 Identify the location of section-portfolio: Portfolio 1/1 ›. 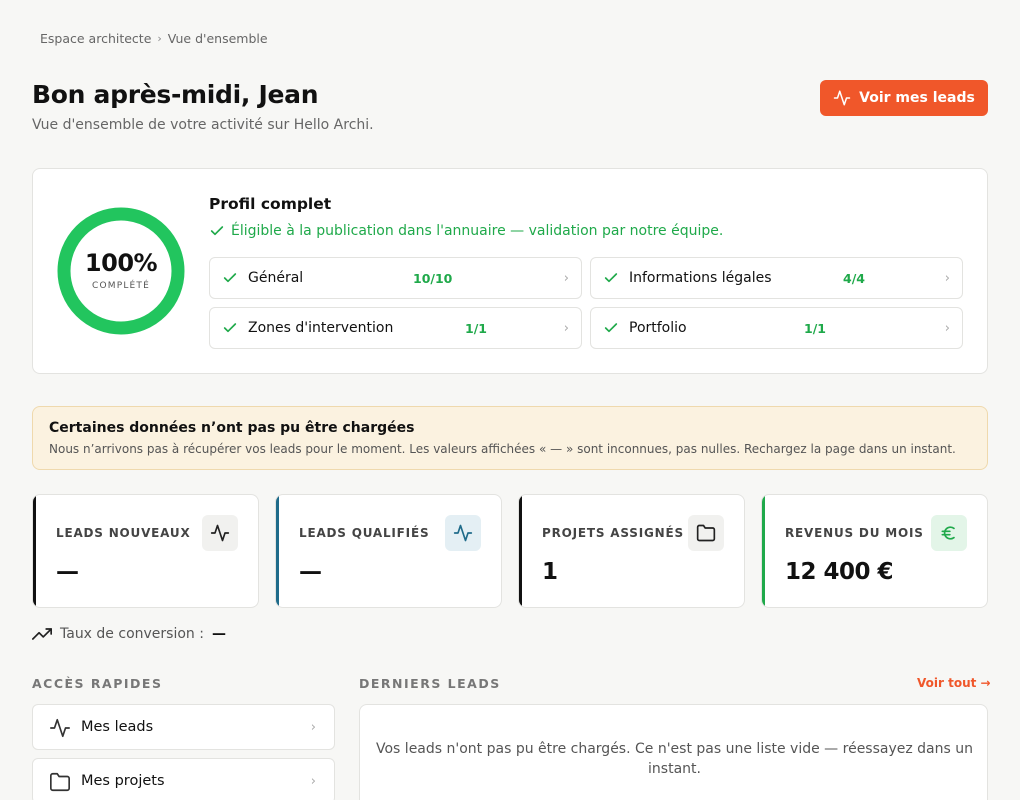
(776, 328).